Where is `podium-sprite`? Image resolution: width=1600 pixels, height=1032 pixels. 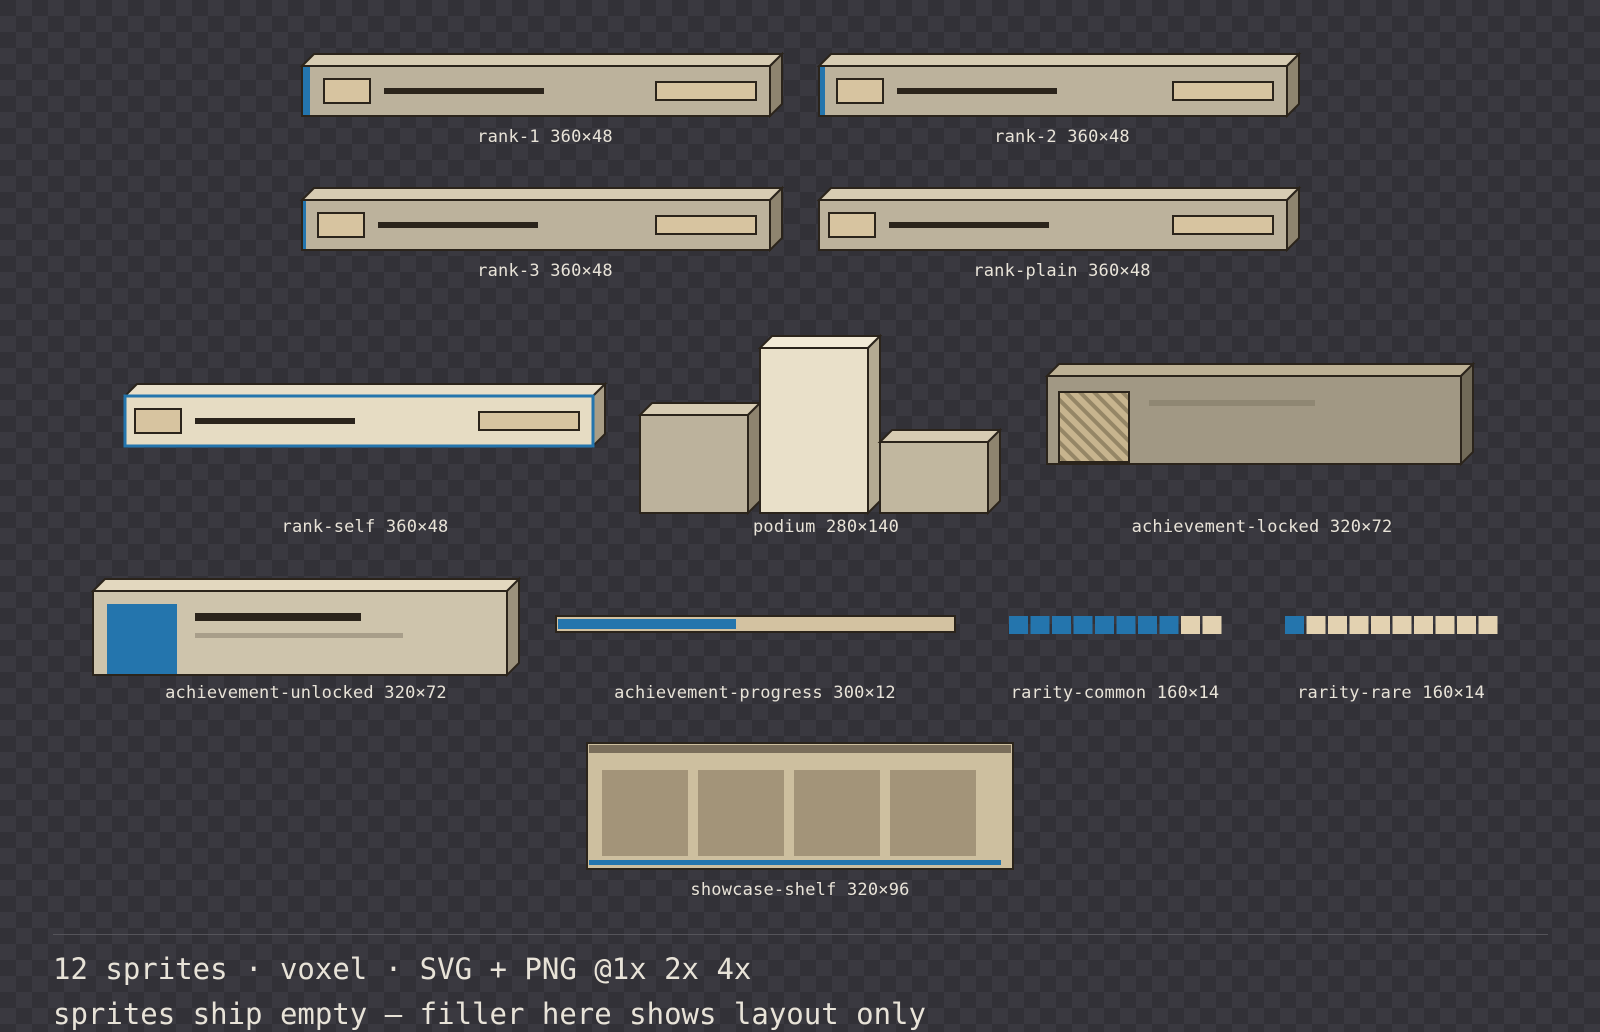 podium-sprite is located at coordinates (820, 424).